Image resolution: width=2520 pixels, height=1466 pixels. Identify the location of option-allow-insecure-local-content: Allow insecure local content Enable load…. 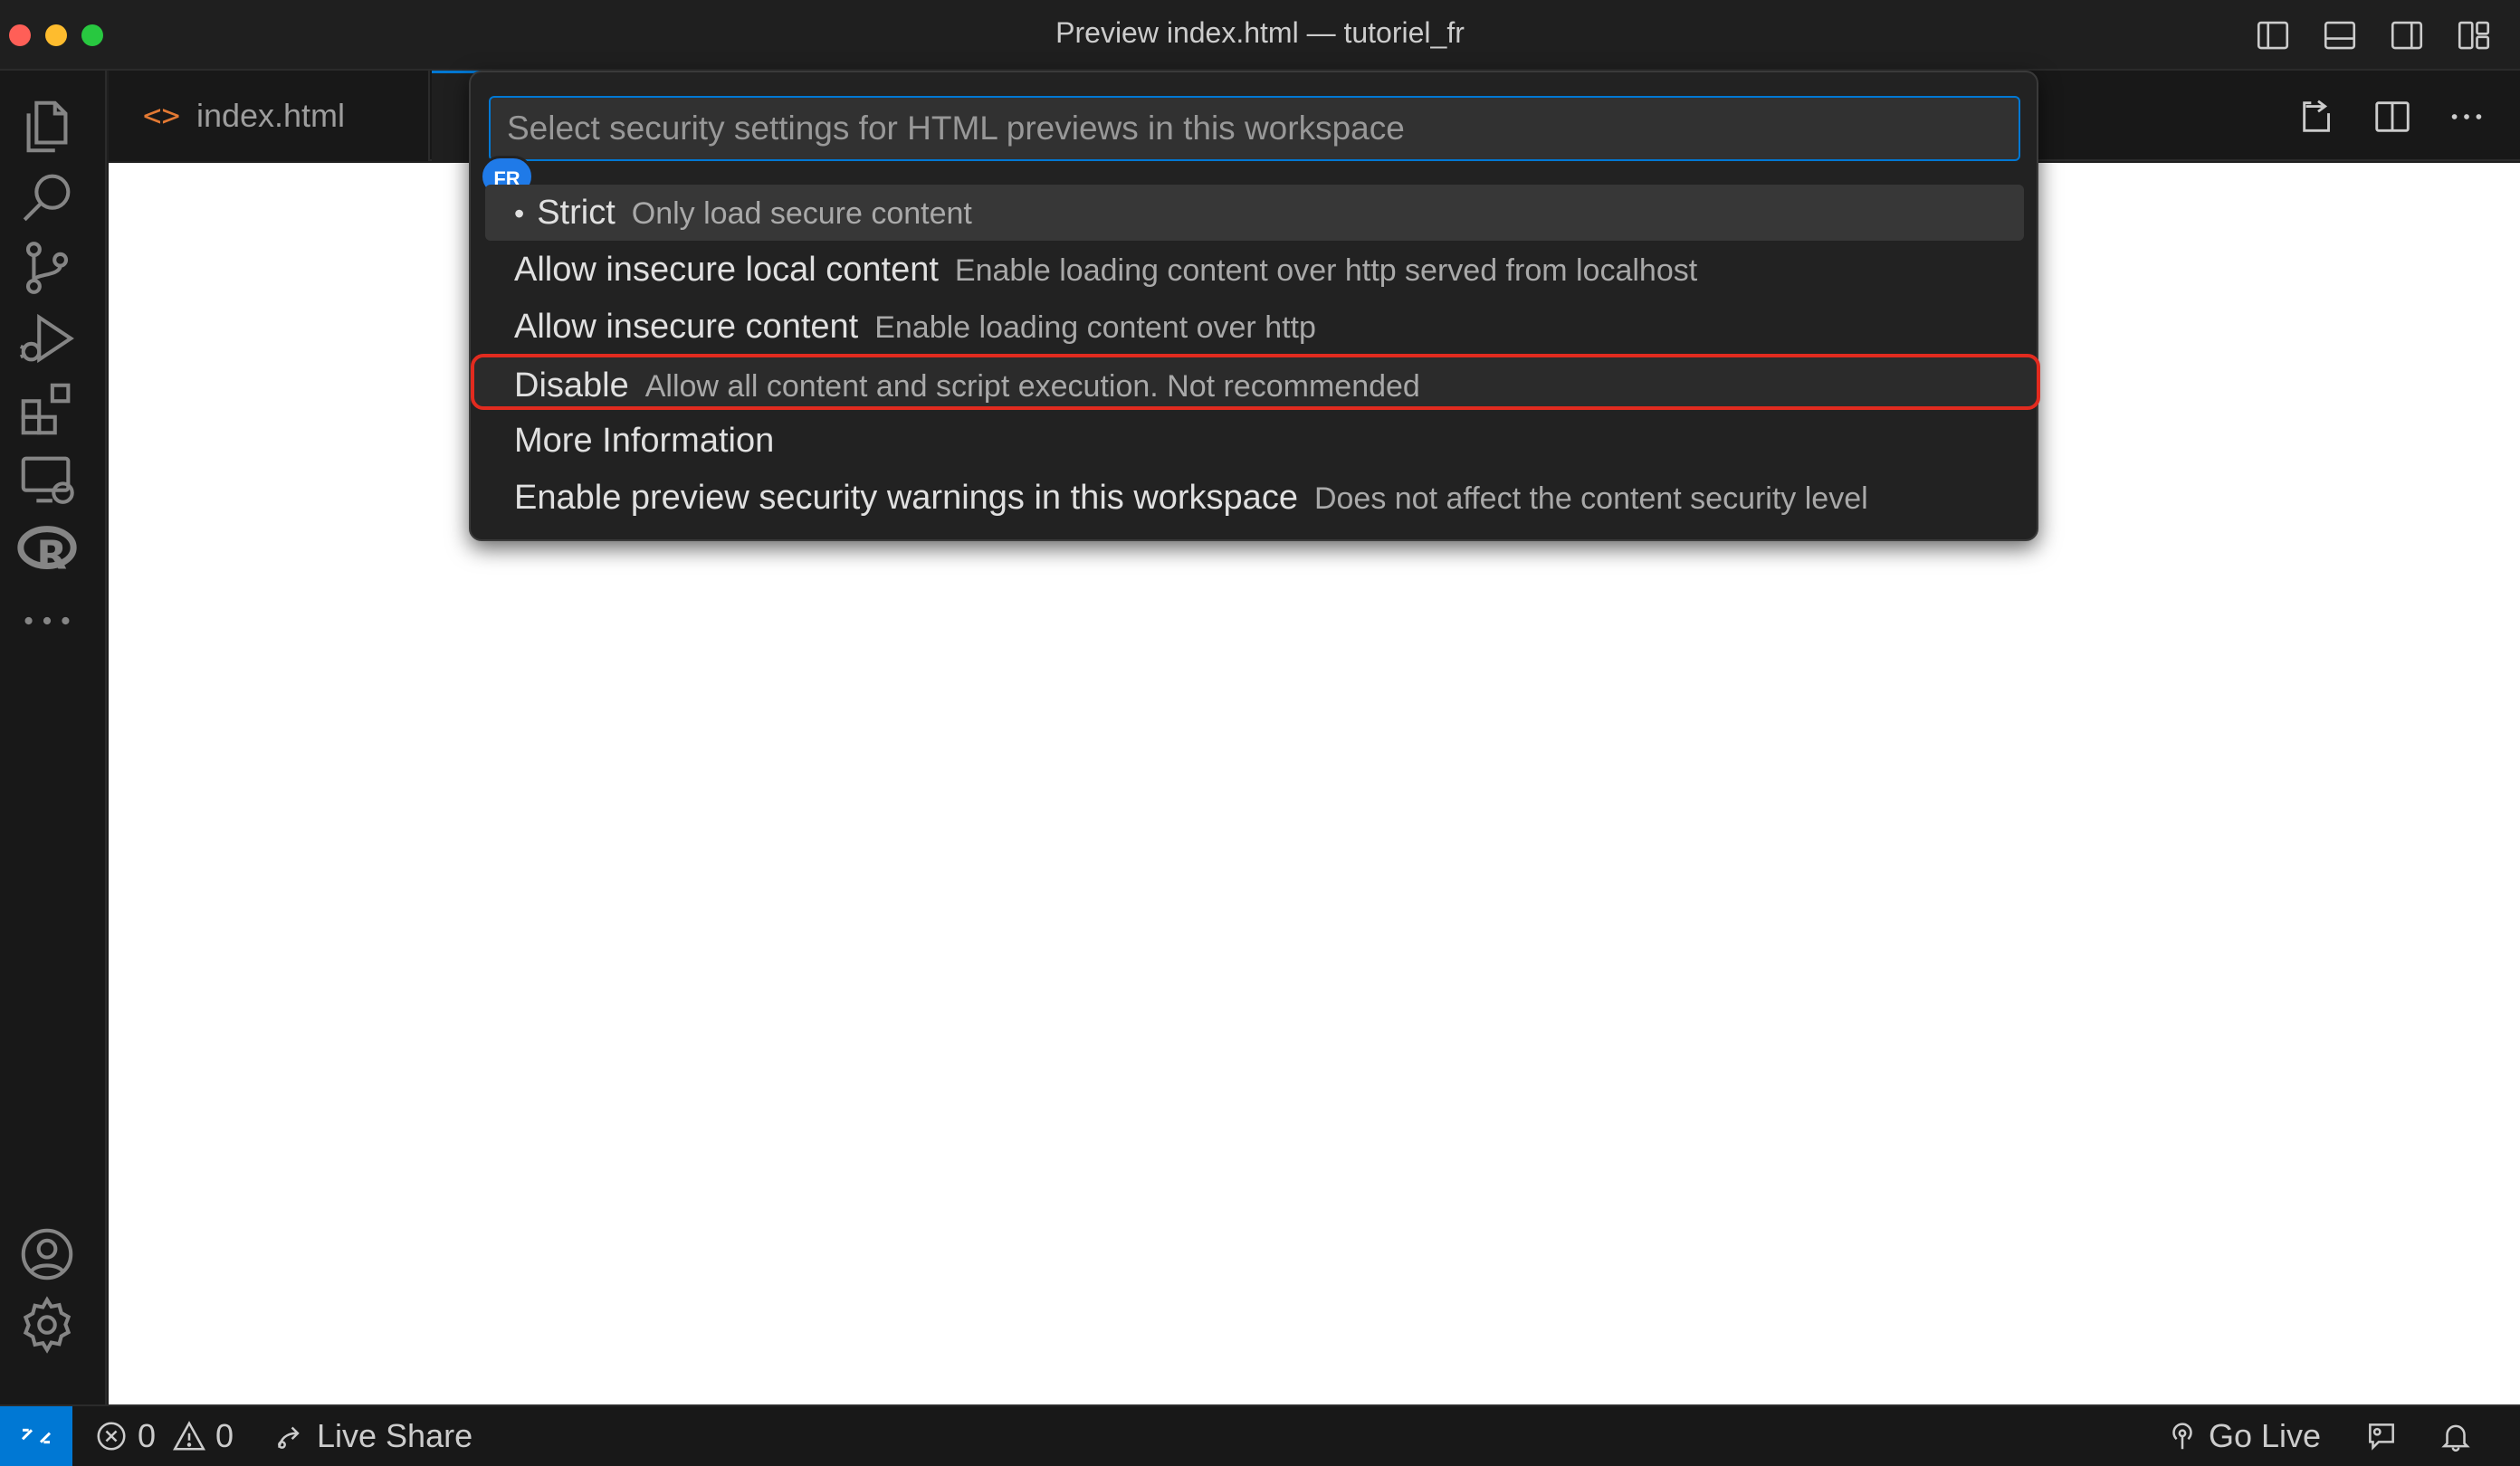
(1255, 270).